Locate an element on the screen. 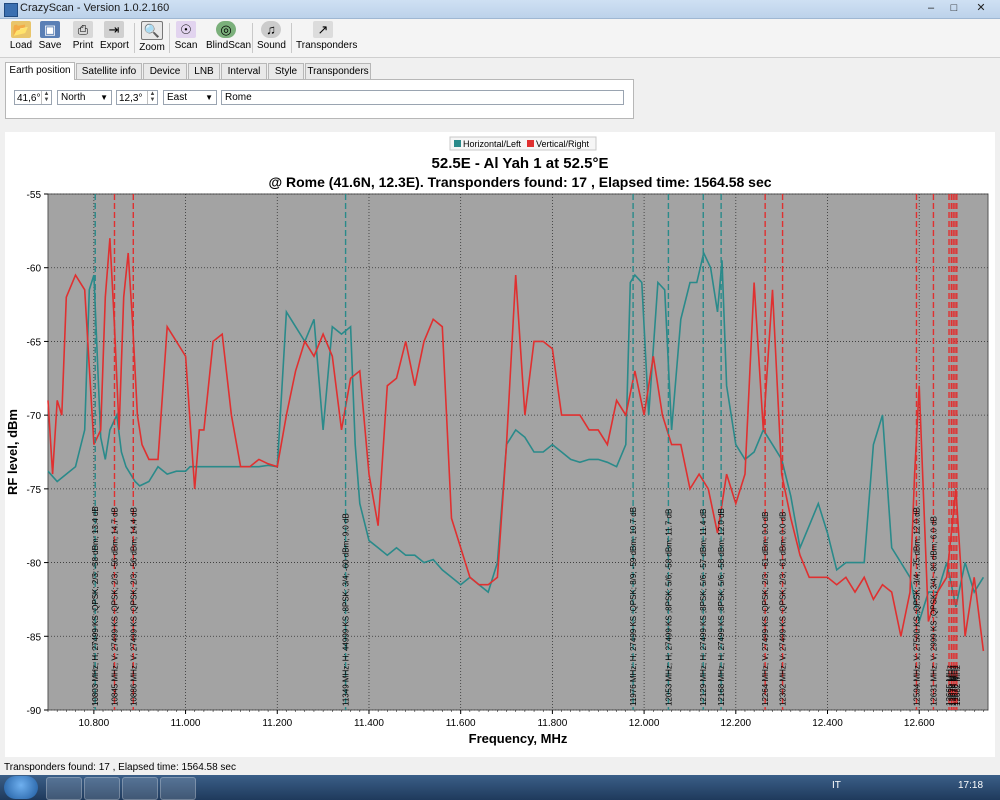  legend-label-horizontal: Horizontal/Left is located at coordinates (492, 144).